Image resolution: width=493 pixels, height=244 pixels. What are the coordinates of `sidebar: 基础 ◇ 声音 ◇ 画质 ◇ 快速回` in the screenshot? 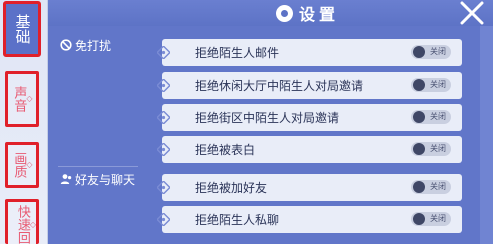 It's located at (24, 122).